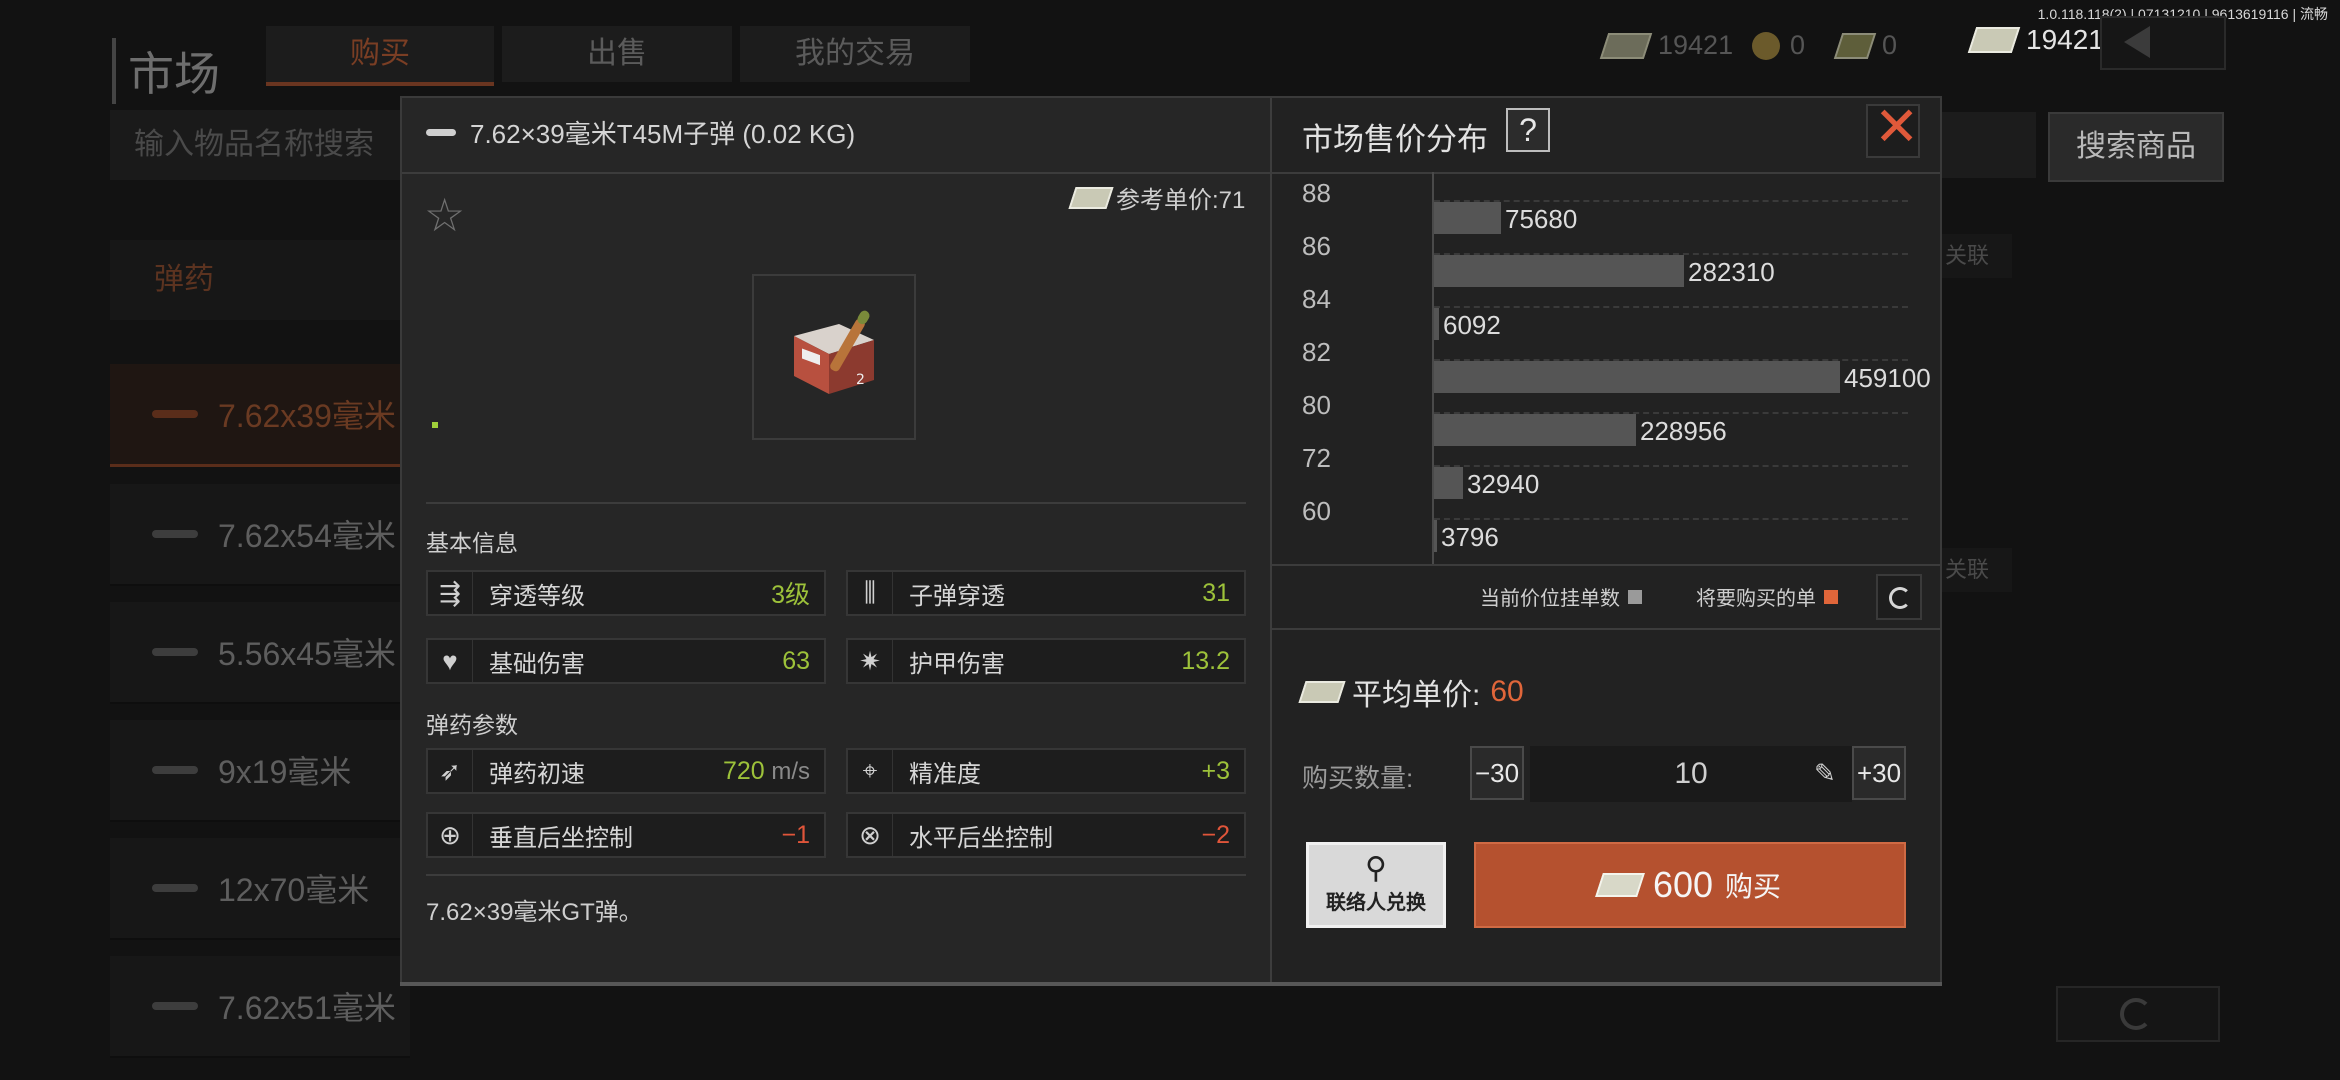  Describe the element at coordinates (1046, 661) in the screenshot. I see `stat-armor-damage: ✷ 护甲伤害 13.2` at that location.